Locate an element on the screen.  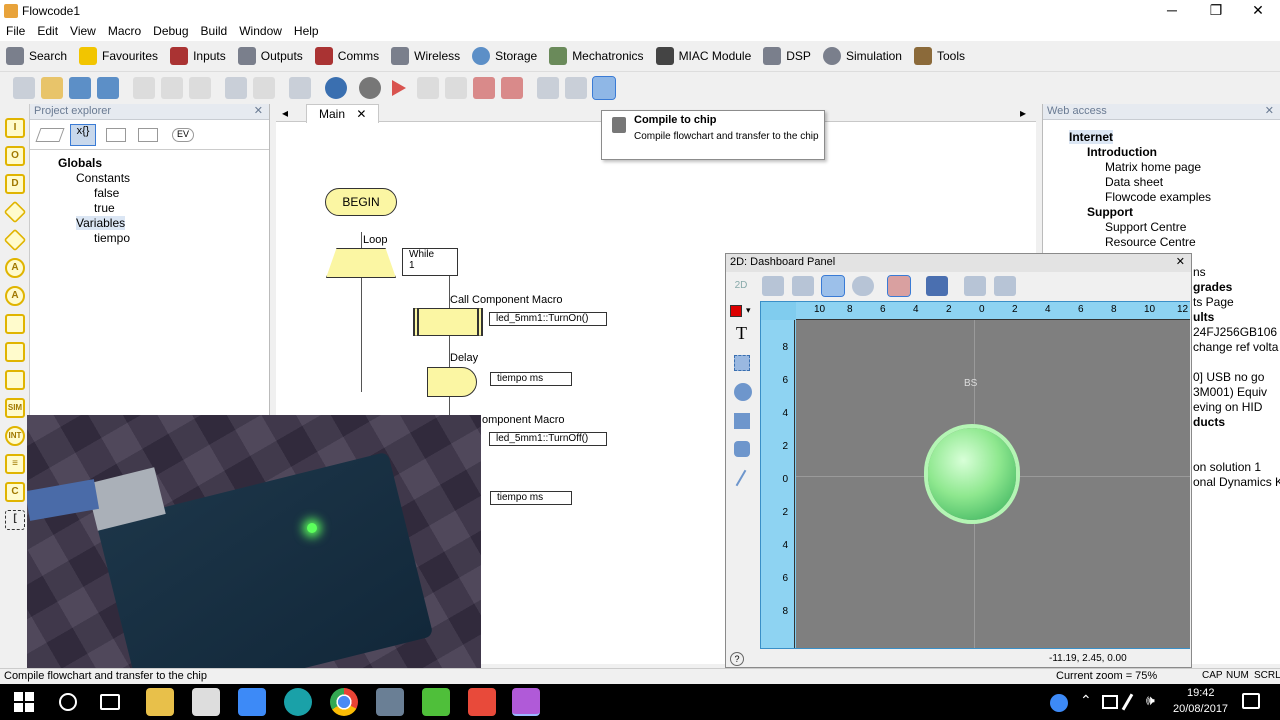
loop-icon-block is located at coordinates (361, 263).